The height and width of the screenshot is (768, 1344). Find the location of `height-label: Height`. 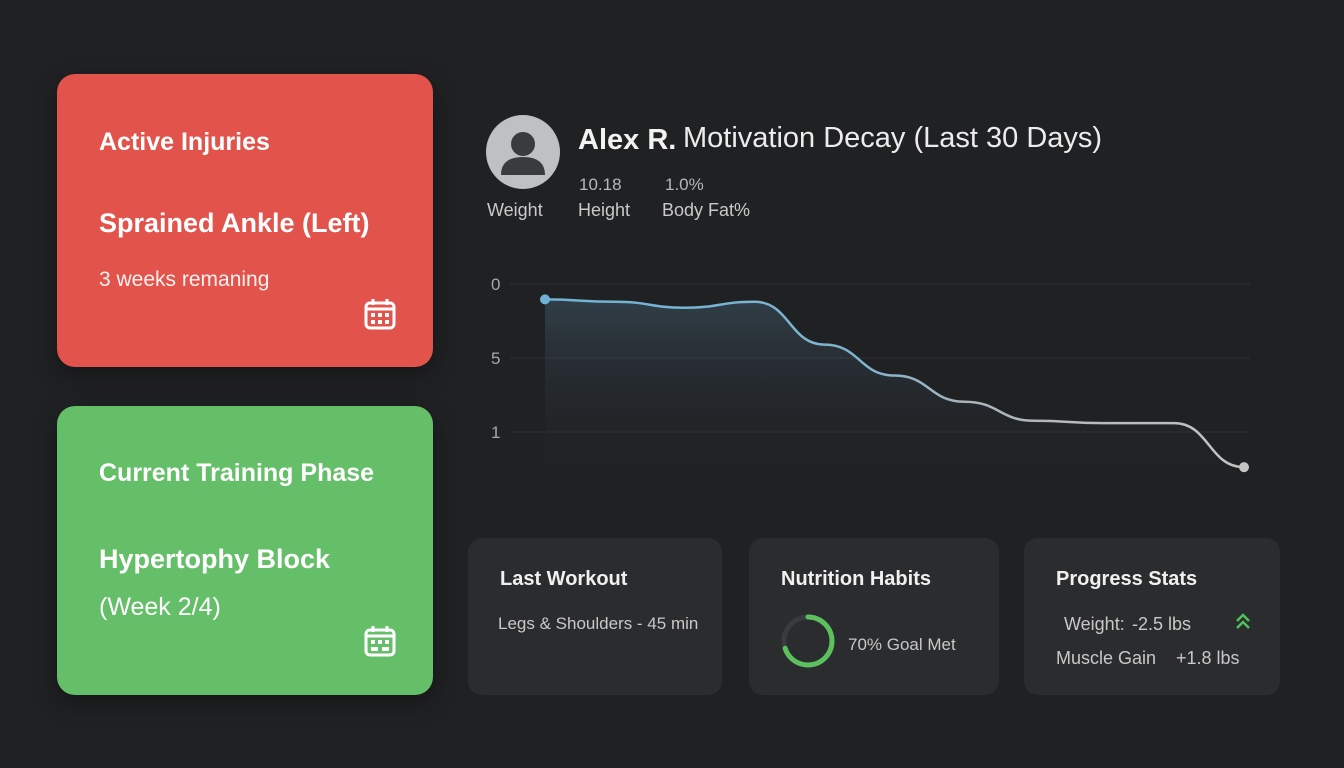

height-label: Height is located at coordinates (604, 210).